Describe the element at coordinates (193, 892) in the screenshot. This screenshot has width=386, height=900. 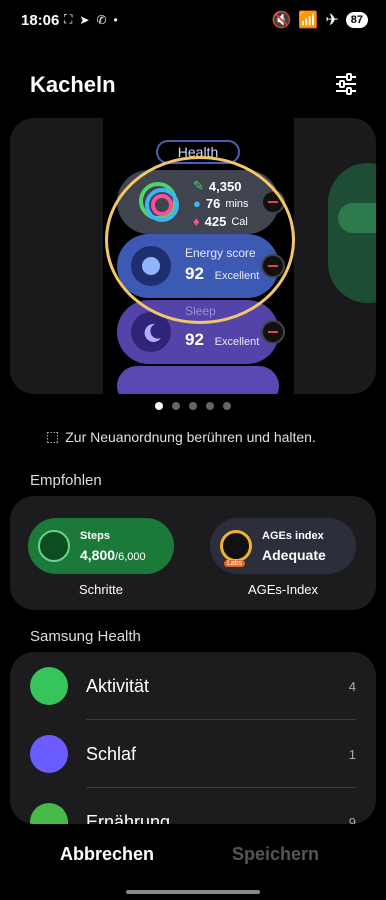
I see `home-indicator` at that location.